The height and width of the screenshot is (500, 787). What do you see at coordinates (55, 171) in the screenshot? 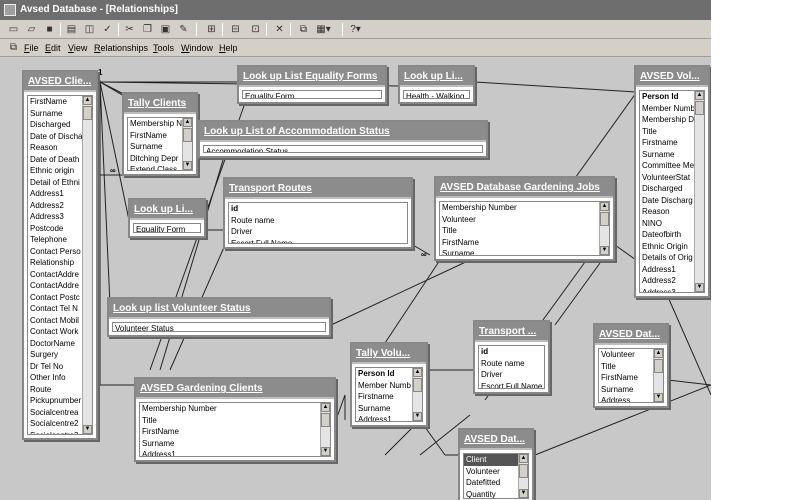
I see `field-item: Ethnic origin` at bounding box center [55, 171].